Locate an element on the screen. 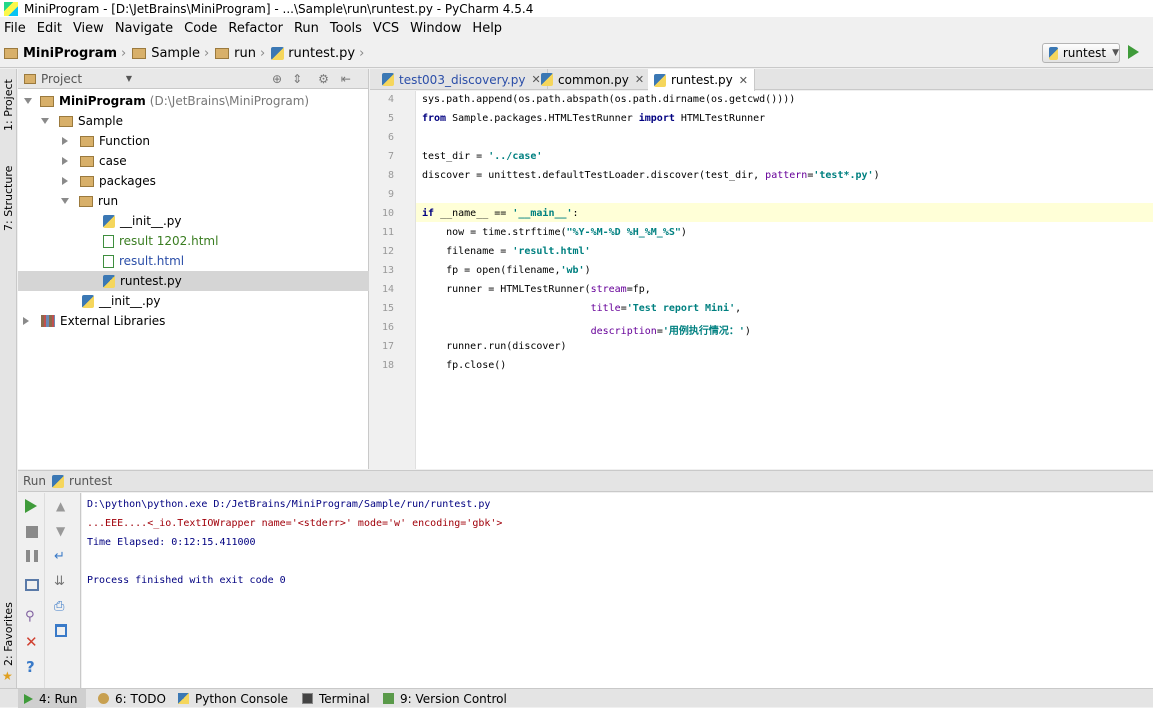 Image resolution: width=1153 pixels, height=708 pixels. breadcrumb-run: run › is located at coordinates (240, 53).